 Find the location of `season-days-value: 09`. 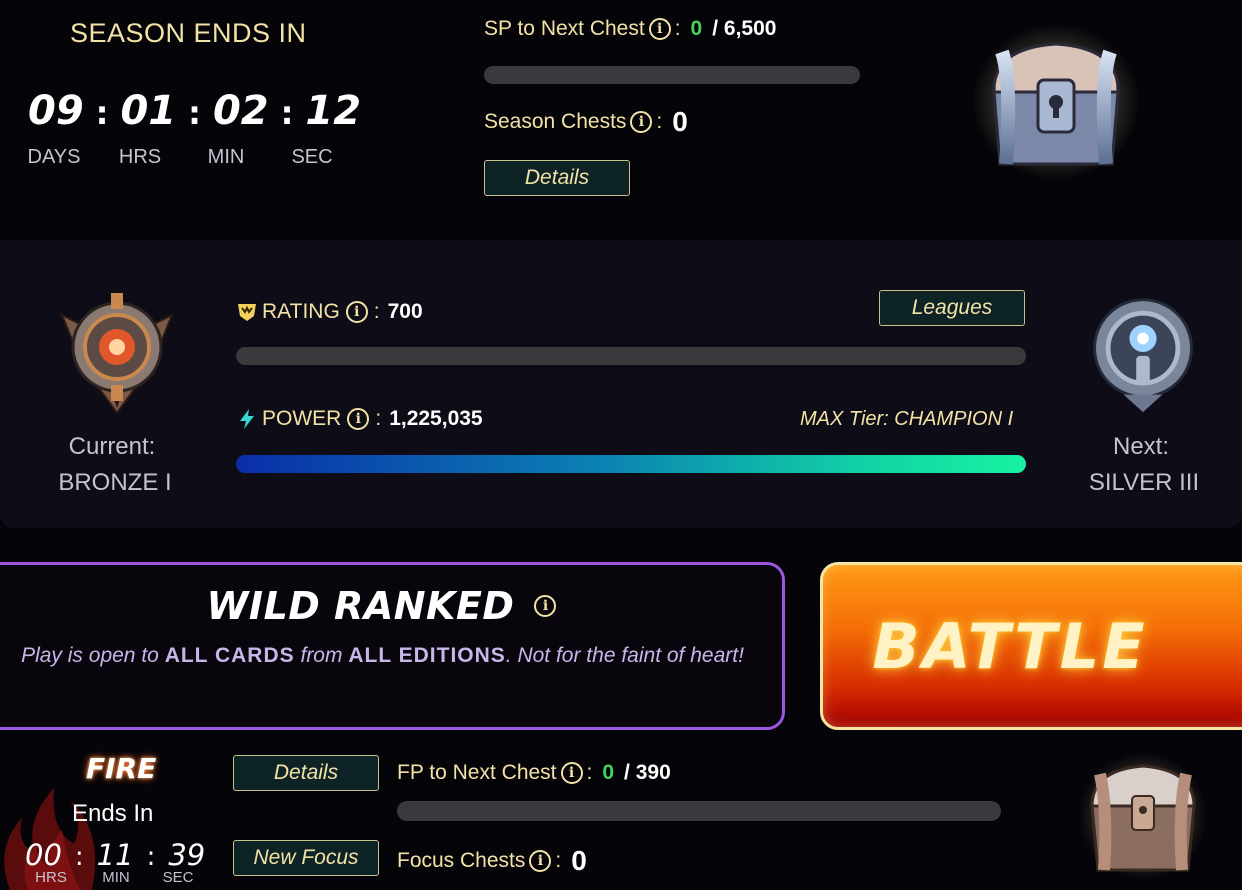

season-days-value: 09 is located at coordinates (56, 111).